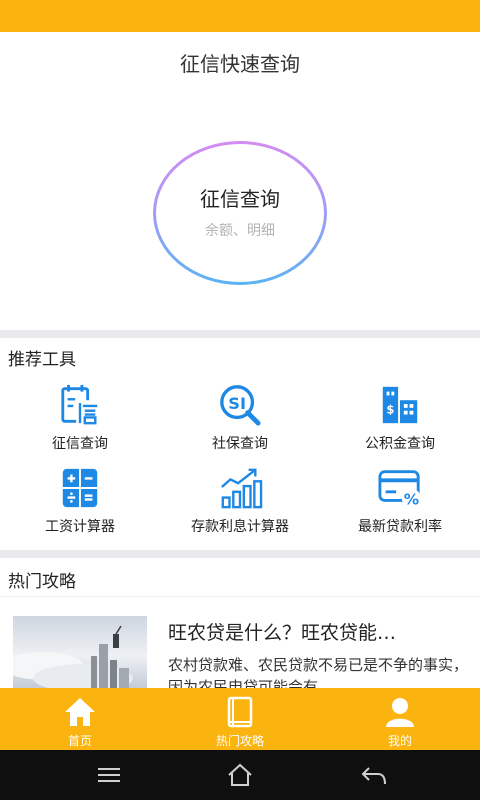  What do you see at coordinates (400, 489) in the screenshot?
I see `loan-rate-card-icon: %` at bounding box center [400, 489].